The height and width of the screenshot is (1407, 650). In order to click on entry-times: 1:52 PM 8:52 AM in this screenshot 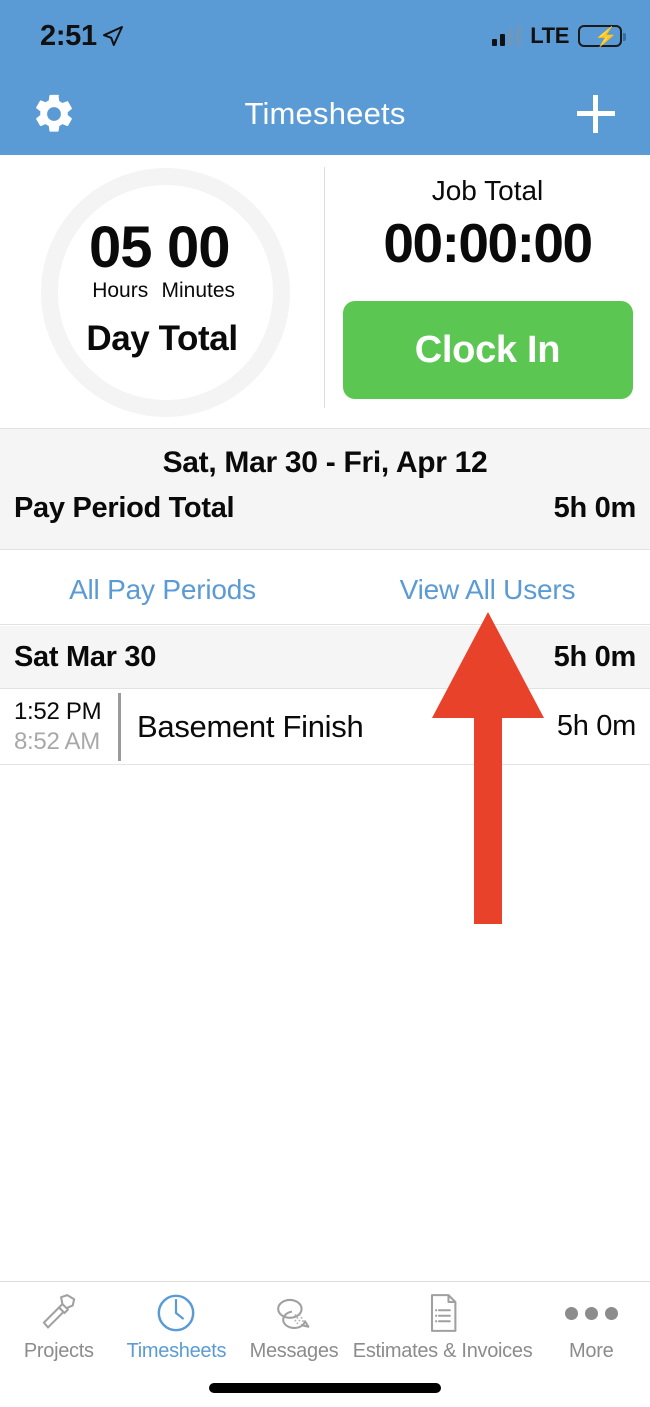, I will do `click(59, 727)`.